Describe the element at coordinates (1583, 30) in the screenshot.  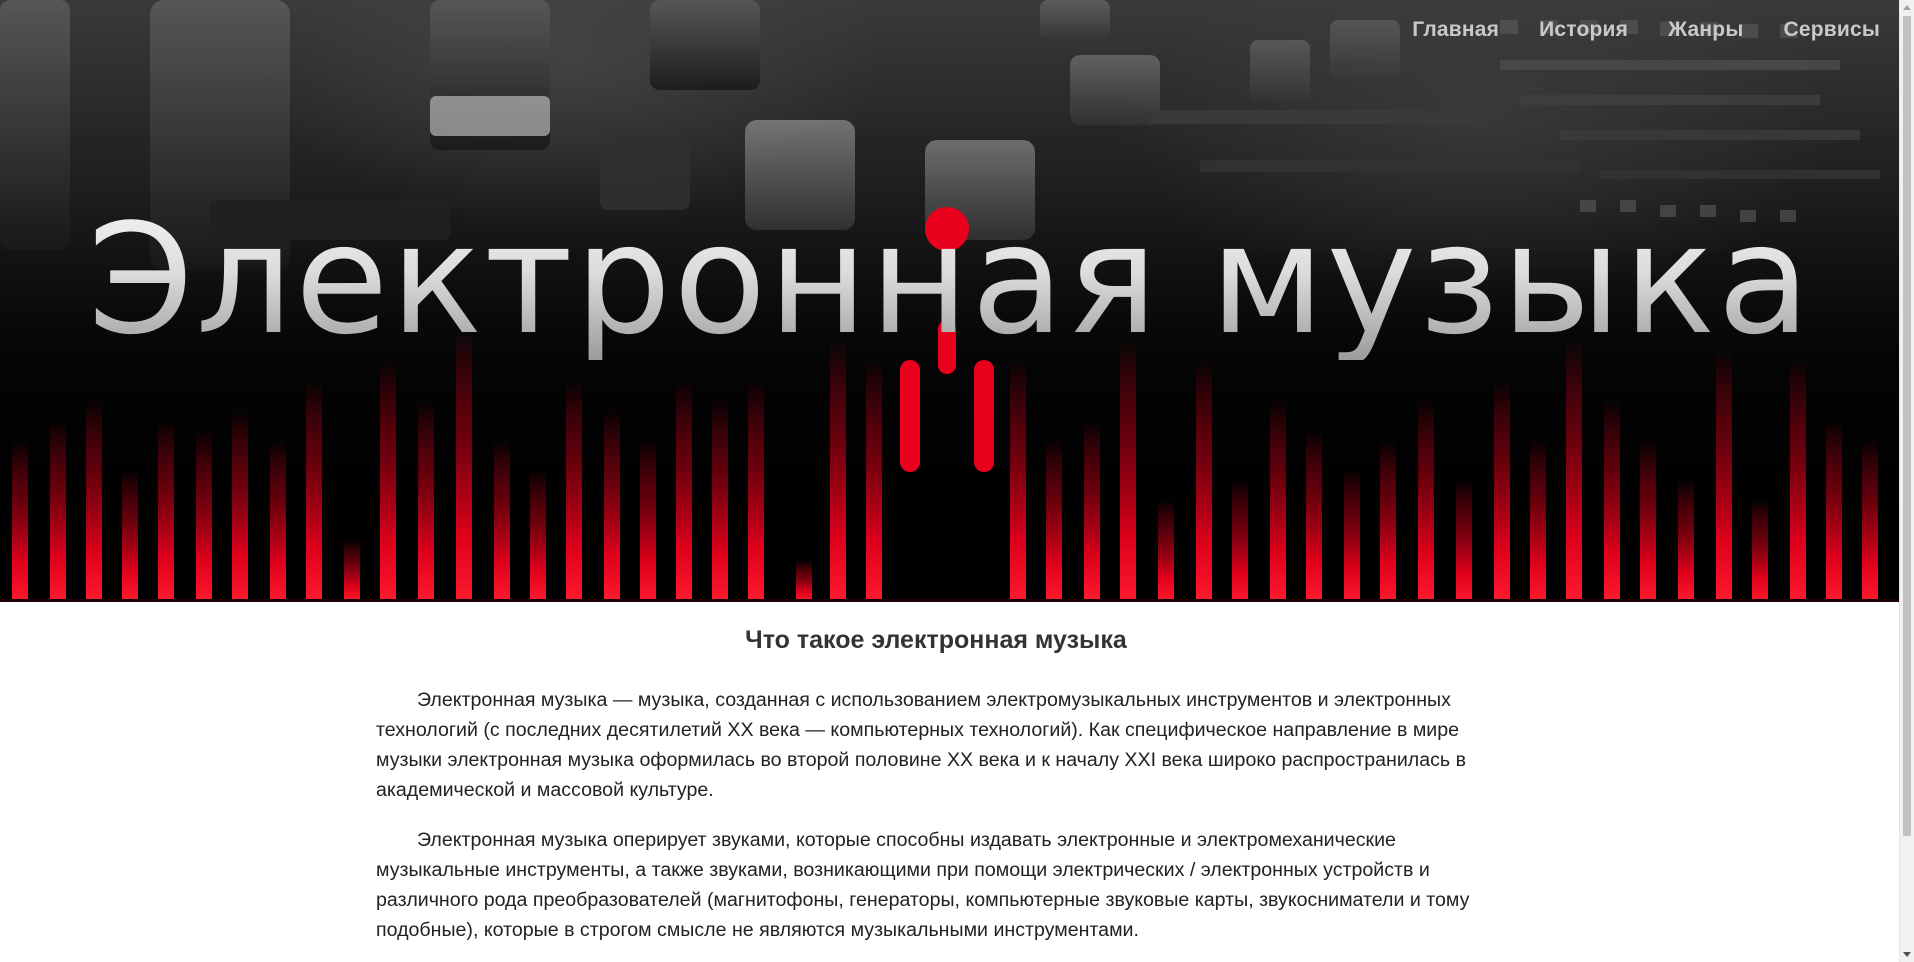
I see `nav-item-history: История` at that location.